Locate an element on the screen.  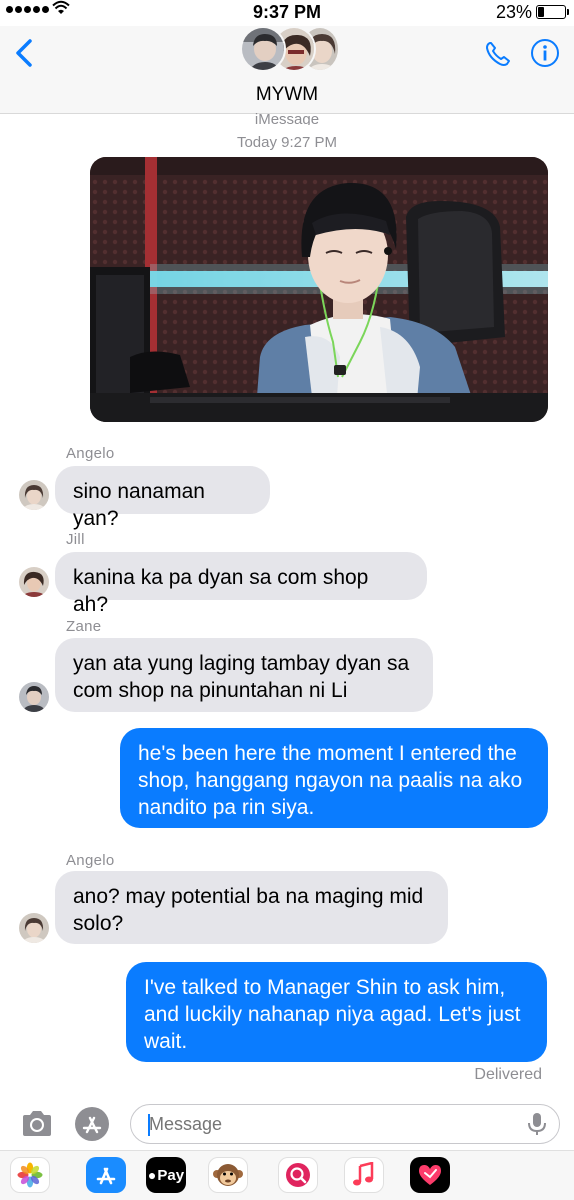
delivery-status: Delivered is located at coordinates (508, 1074).